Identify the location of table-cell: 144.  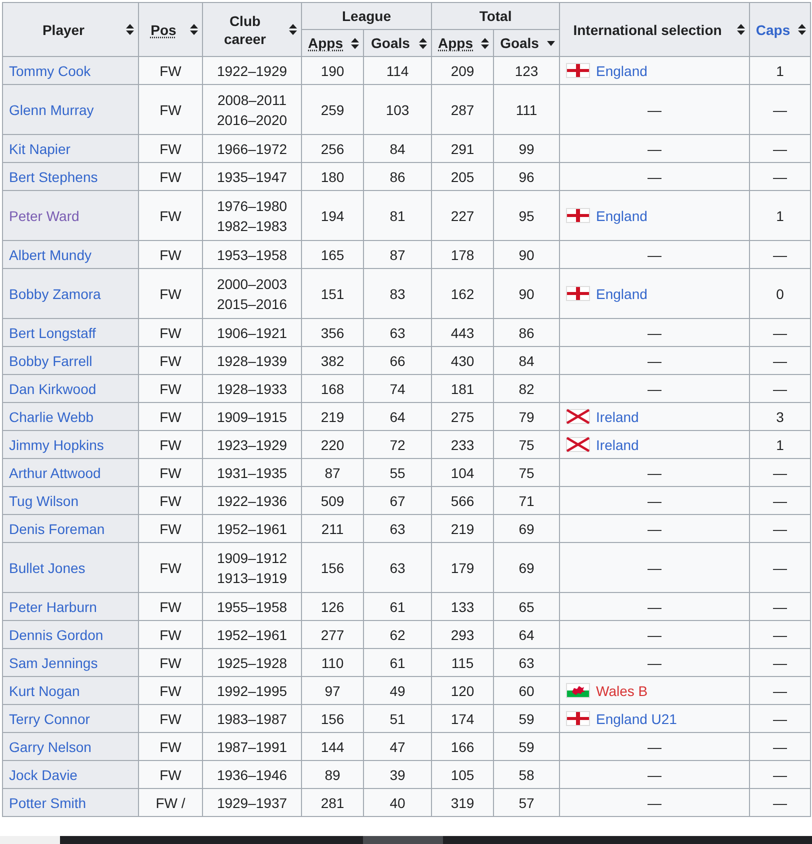
(333, 746).